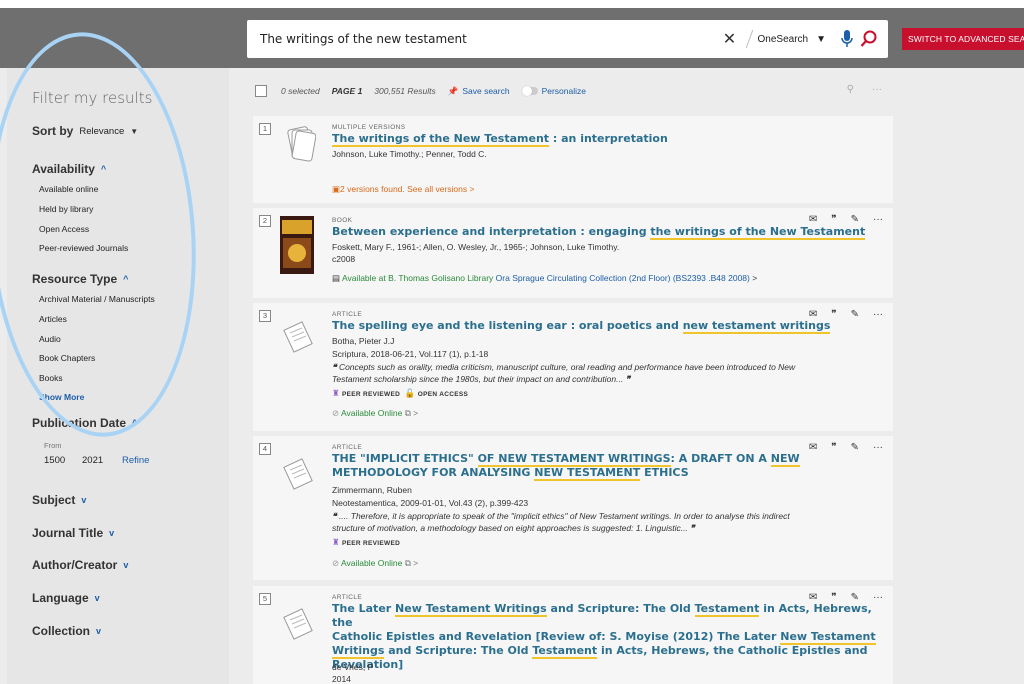 The width and height of the screenshot is (1024, 684). I want to click on facet-publication-date: Publication Date ^, so click(84, 423).